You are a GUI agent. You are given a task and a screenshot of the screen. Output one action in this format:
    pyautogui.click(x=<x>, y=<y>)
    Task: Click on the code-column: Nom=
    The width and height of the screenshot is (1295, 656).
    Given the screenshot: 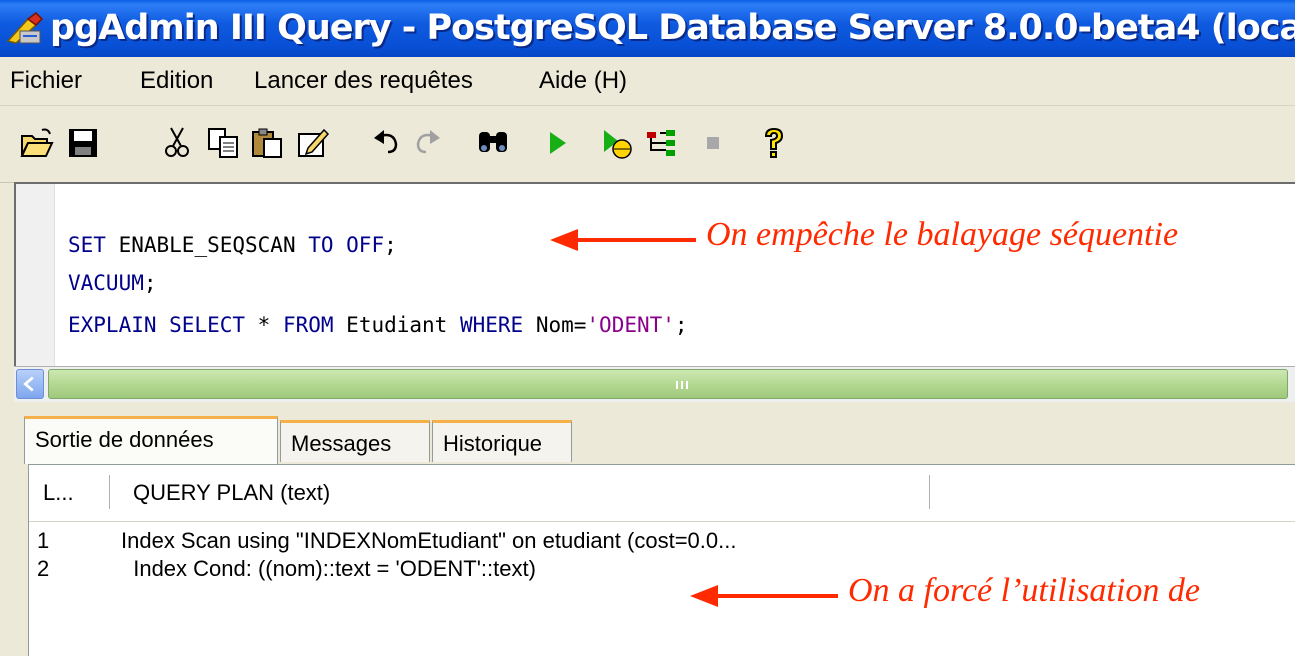 What is the action you would take?
    pyautogui.click(x=555, y=325)
    